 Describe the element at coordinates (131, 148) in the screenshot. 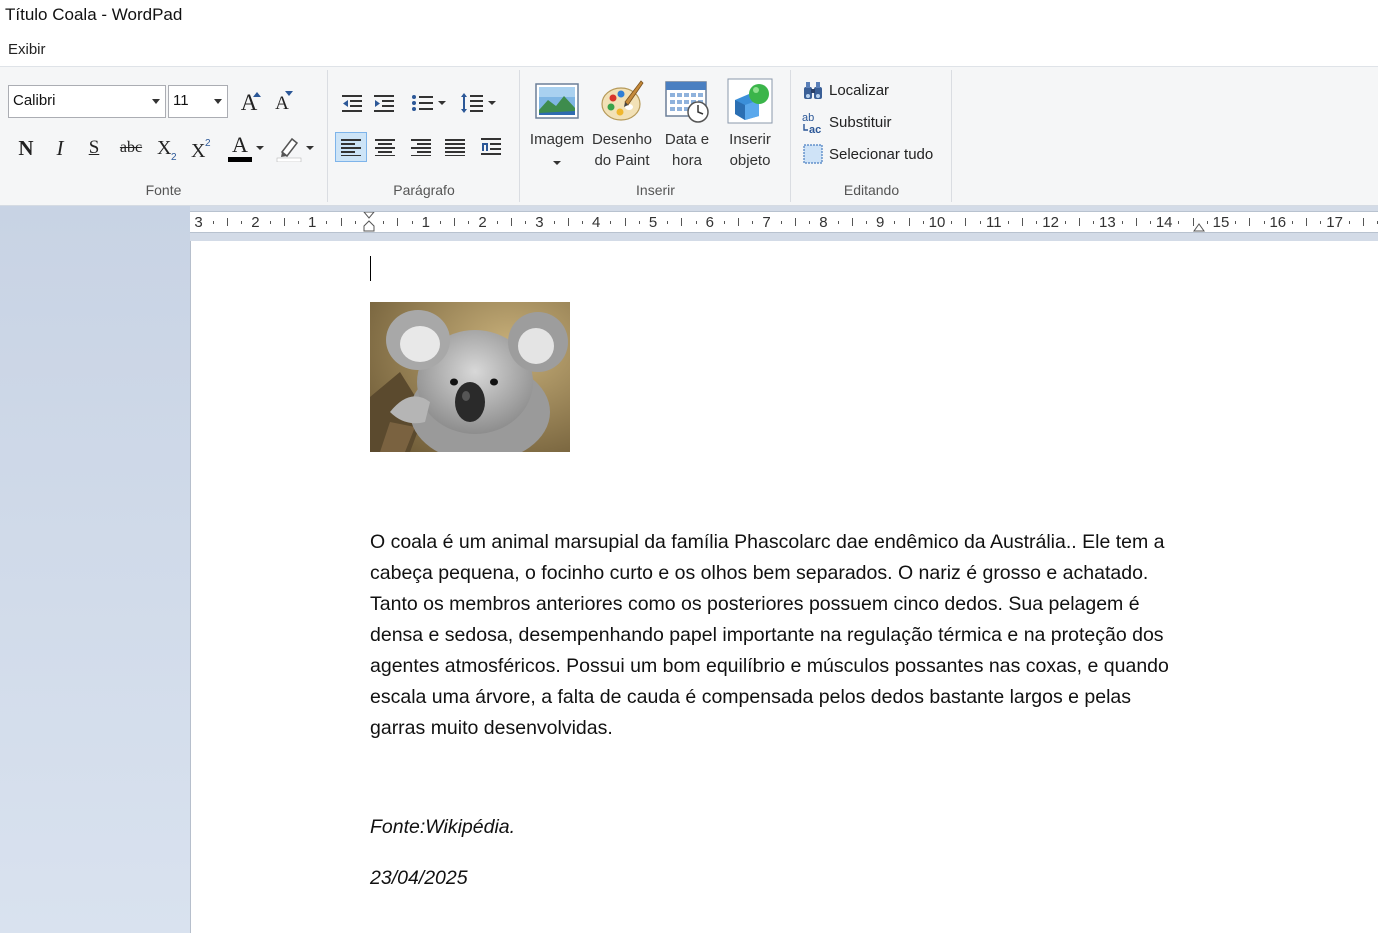

I see `strikethrough-button: abc` at that location.